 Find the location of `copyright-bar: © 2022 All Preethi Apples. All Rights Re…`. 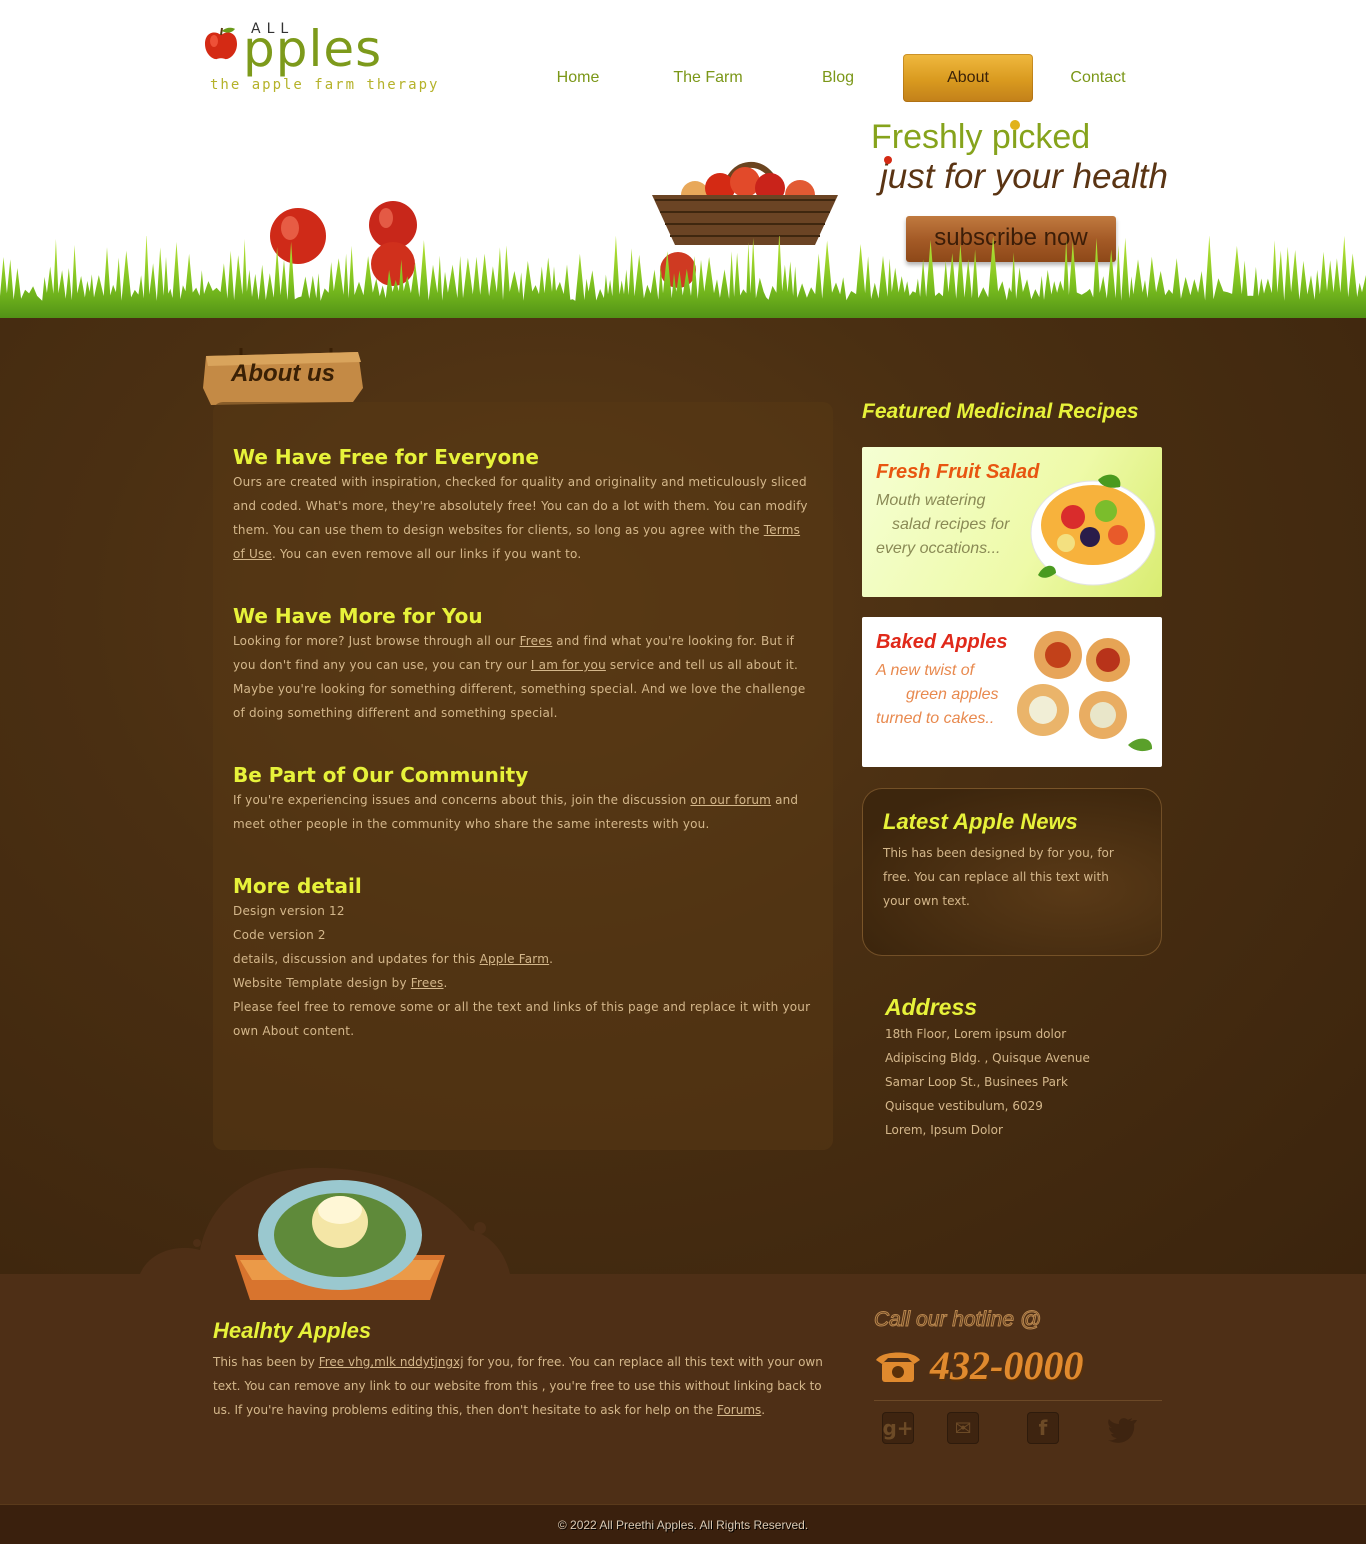

copyright-bar: © 2022 All Preethi Apples. All Rights Re… is located at coordinates (683, 1524).